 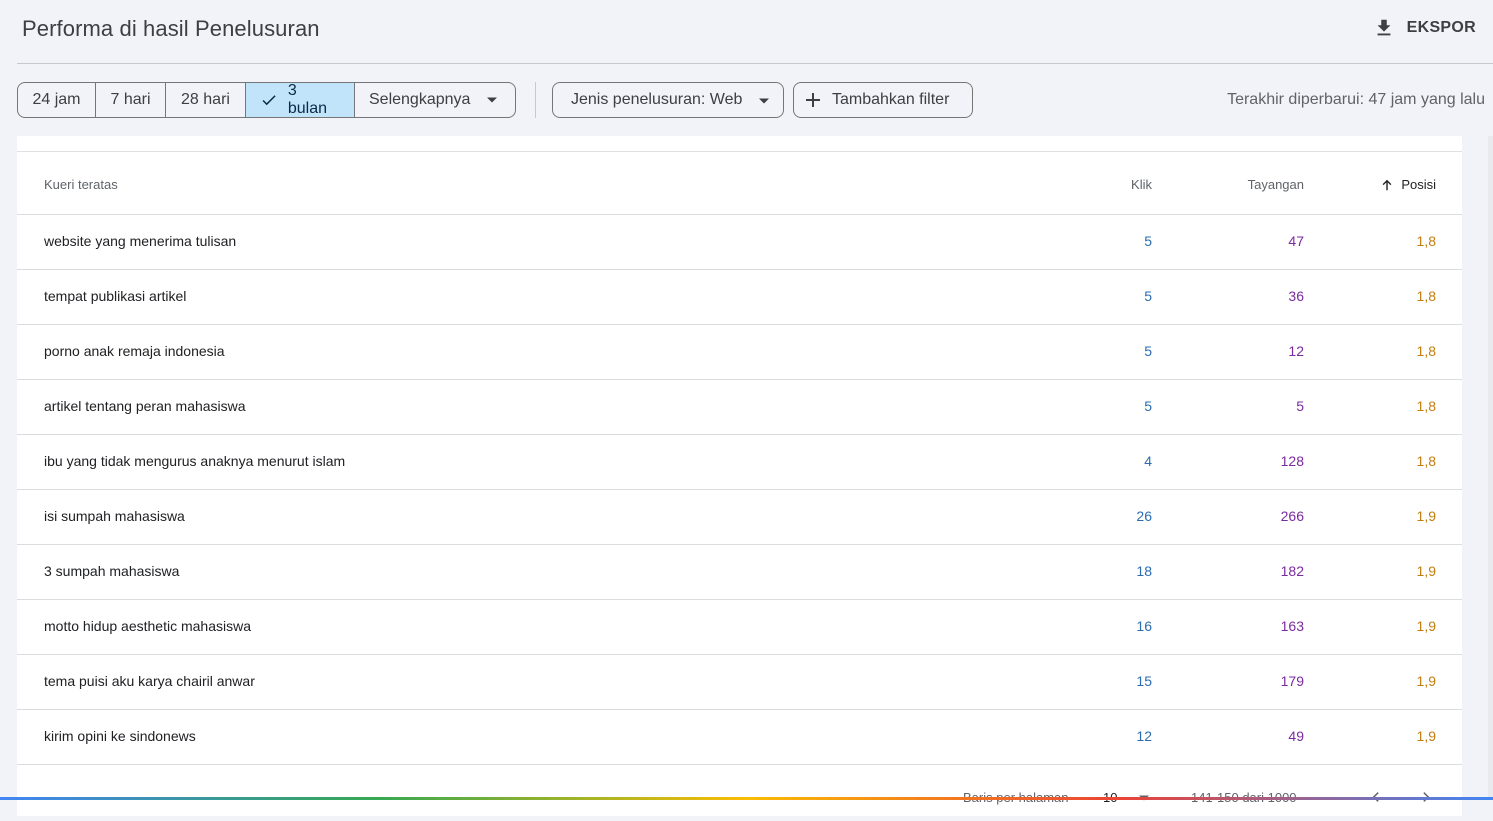 I want to click on table-row: porno anak remaja indonesia 5 12 1,8, so click(x=739, y=352).